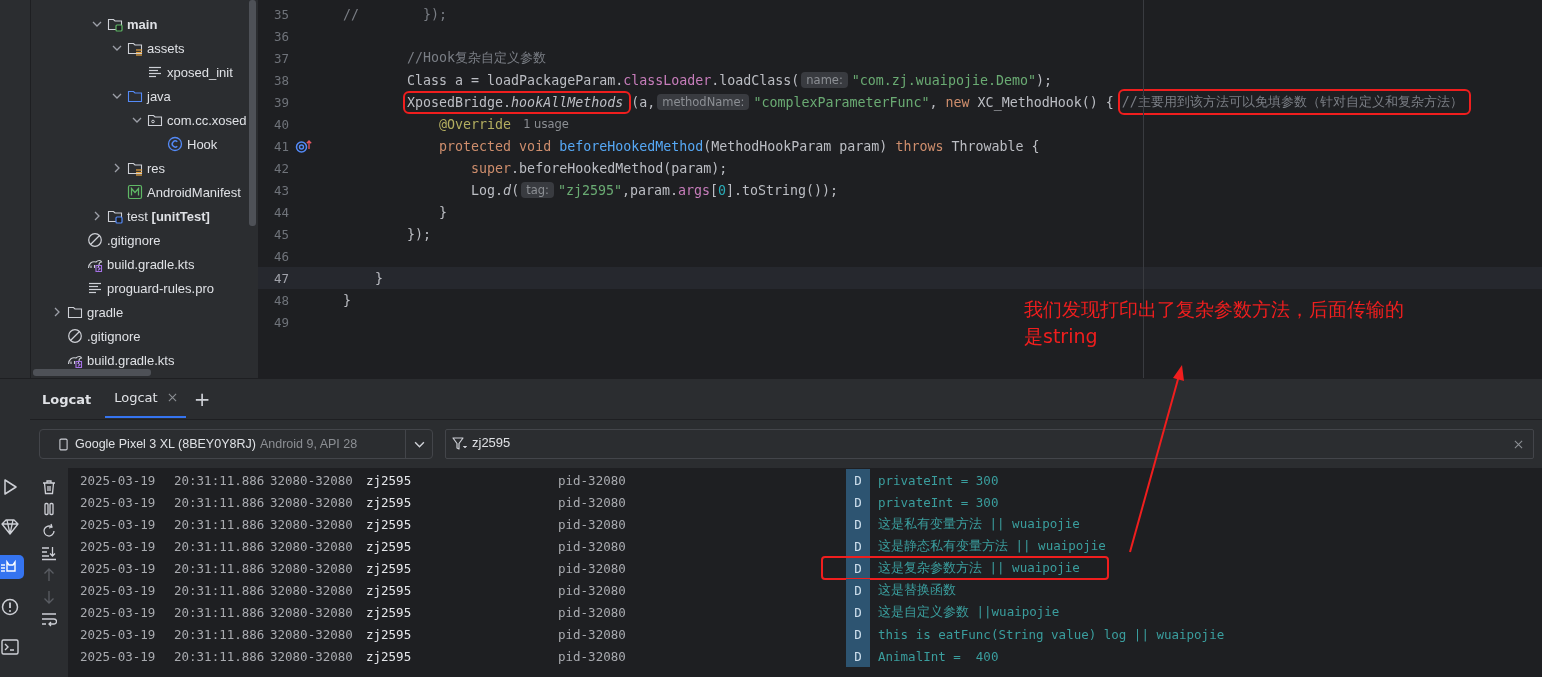  Describe the element at coordinates (105, 312) in the screenshot. I see `tree-item: gradle` at that location.